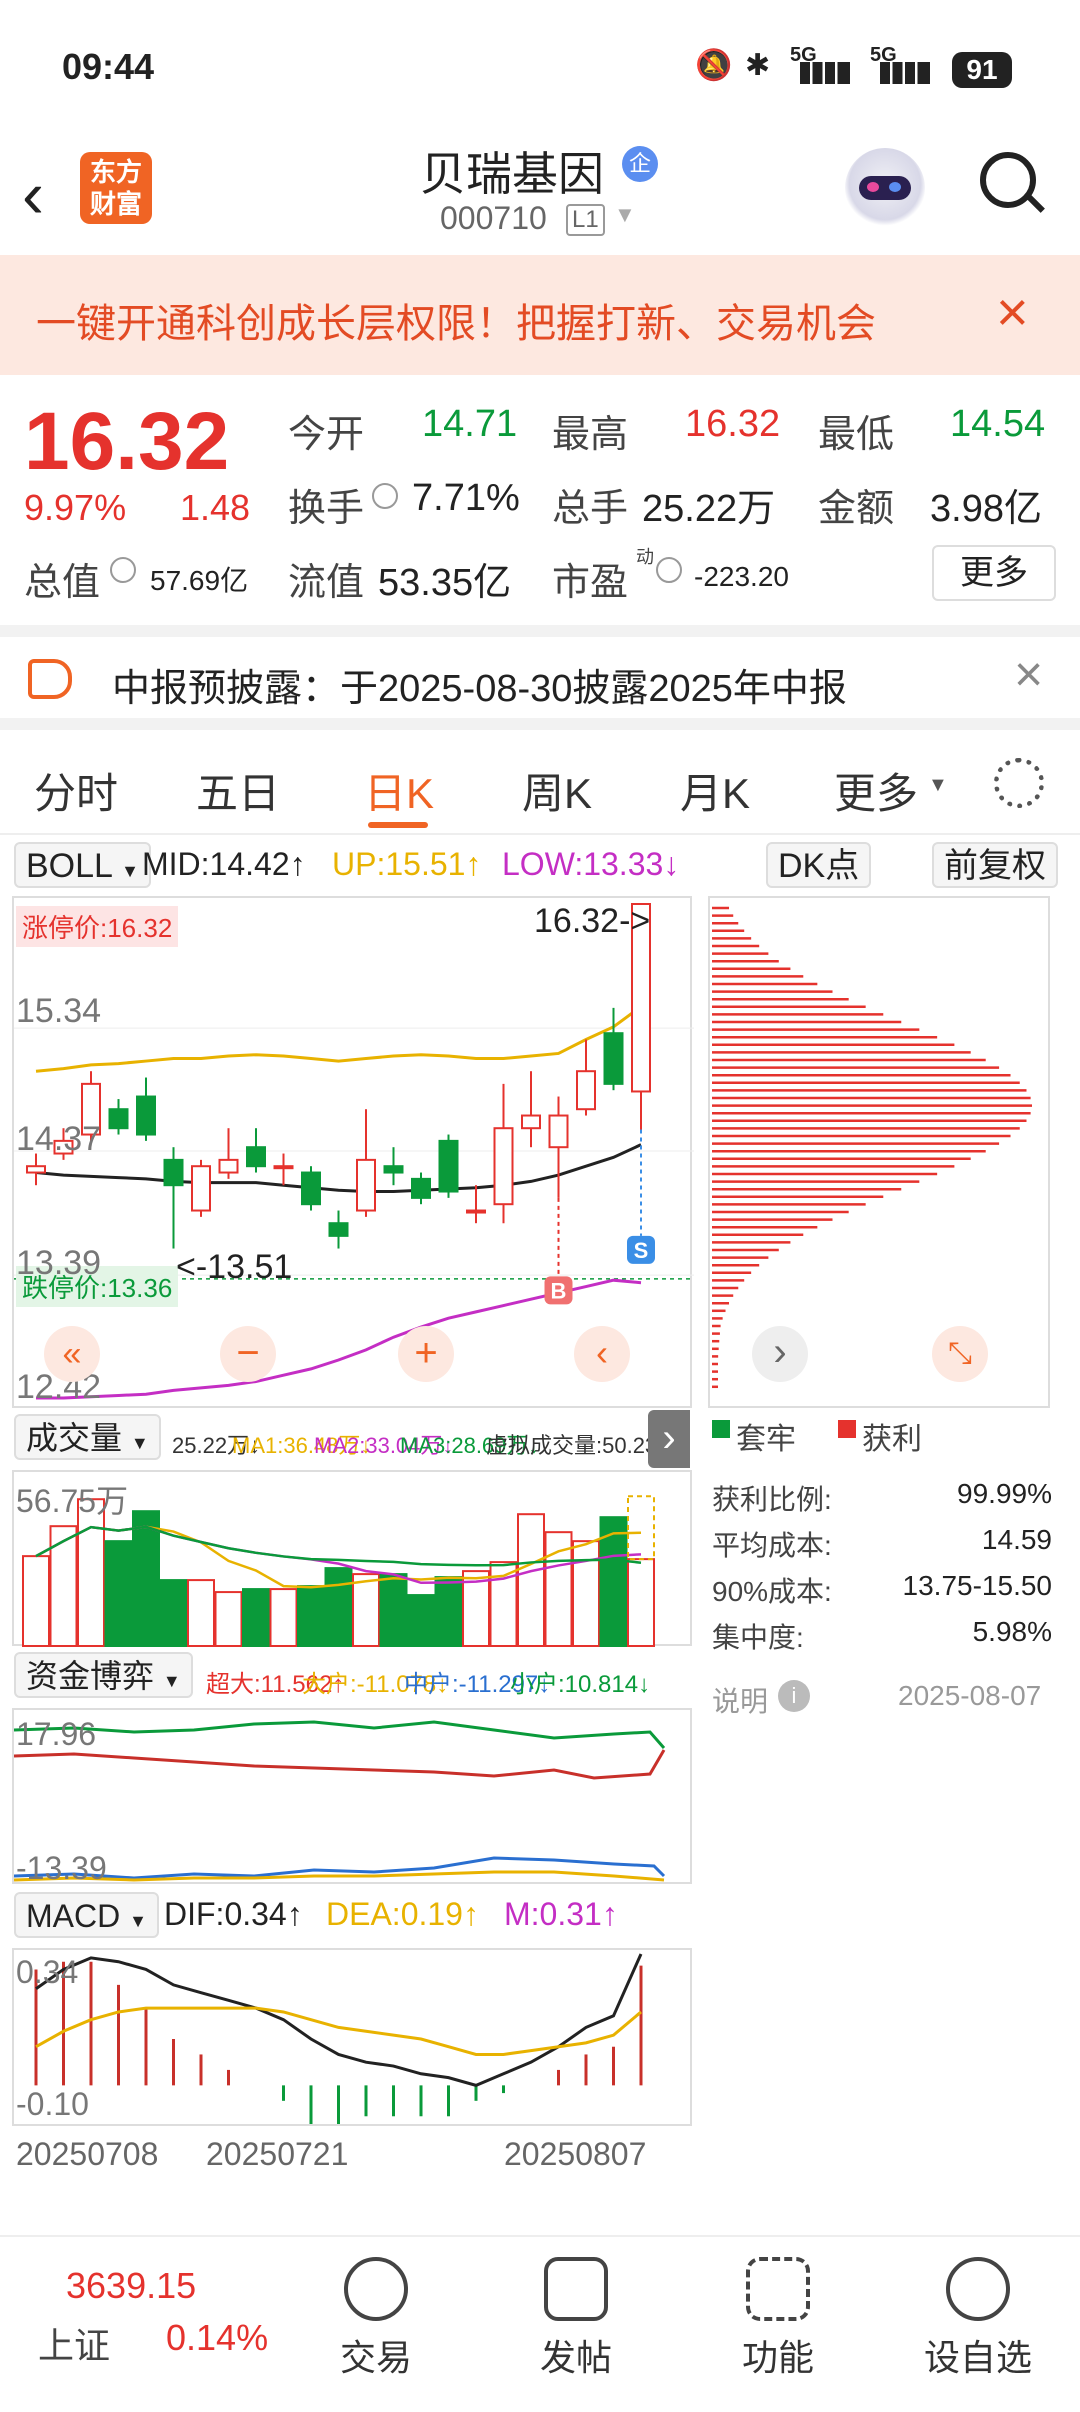 The image size is (1080, 2412). I want to click on volume-chart: 56.75万, so click(352, 1559).